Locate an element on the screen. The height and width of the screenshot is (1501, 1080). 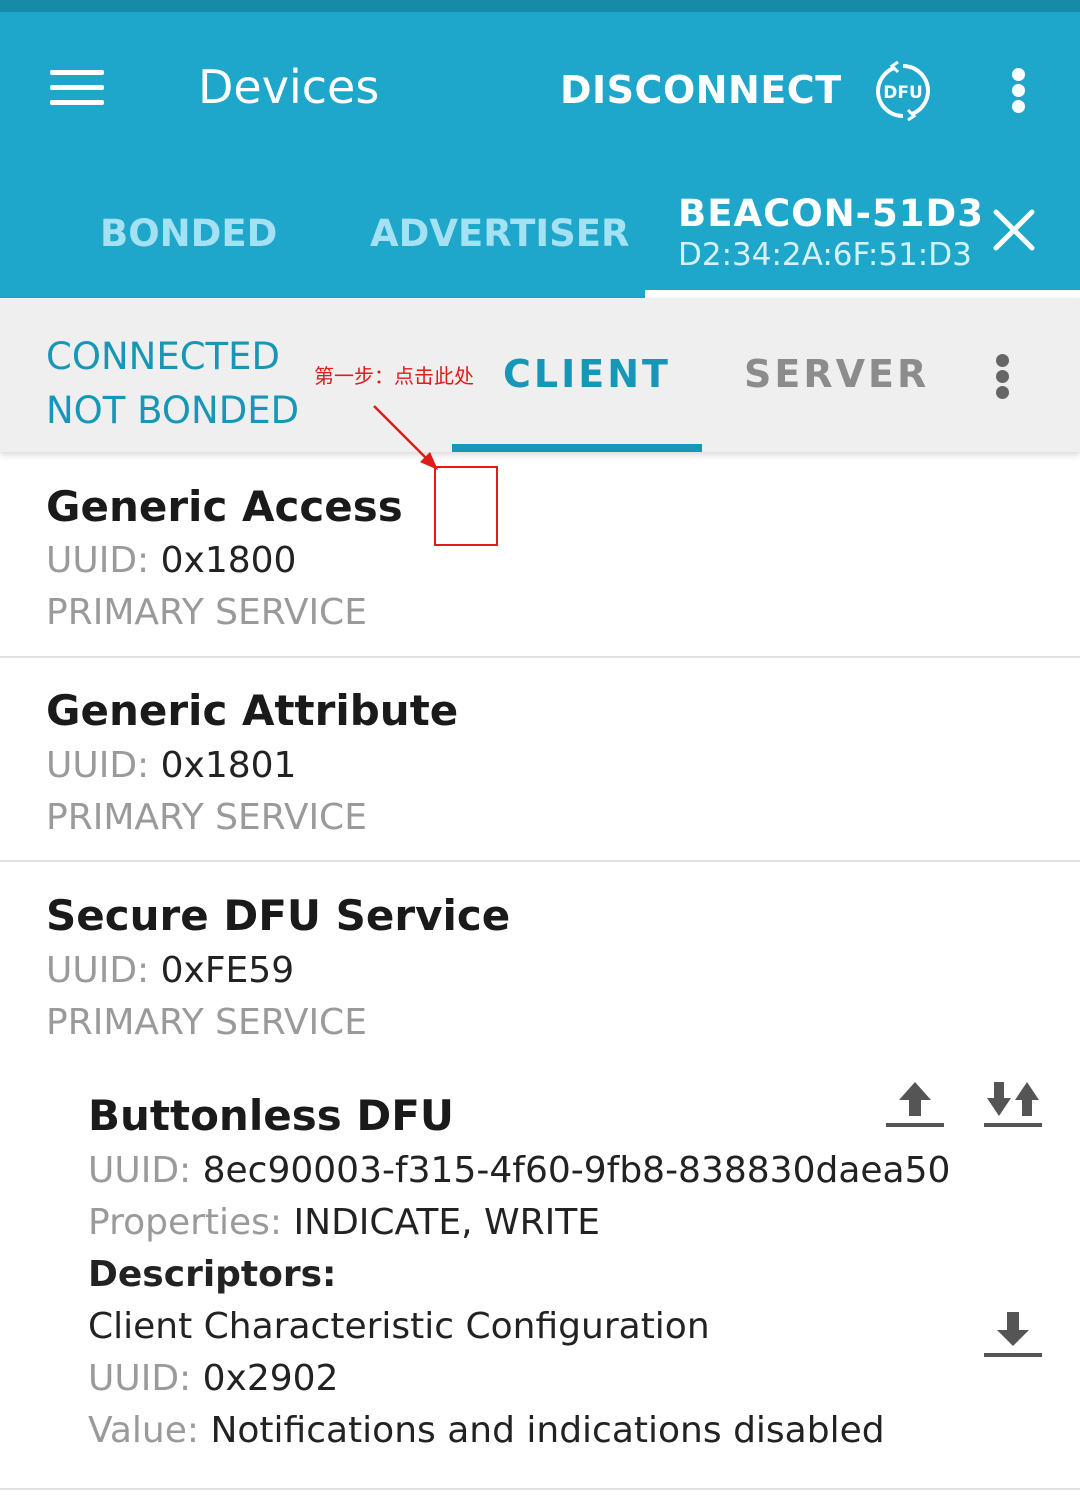
tab-indicator is located at coordinates (862, 294).